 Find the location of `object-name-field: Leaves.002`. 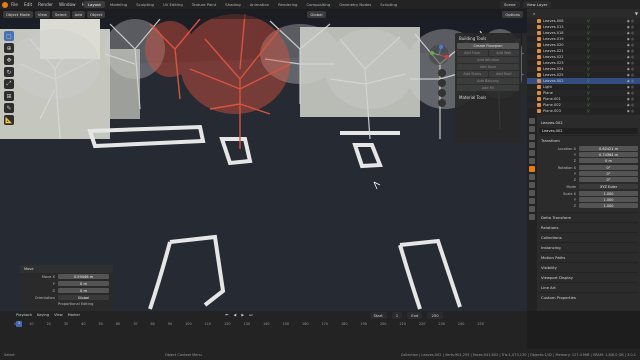

object-name-field: Leaves.002 is located at coordinates (588, 131).